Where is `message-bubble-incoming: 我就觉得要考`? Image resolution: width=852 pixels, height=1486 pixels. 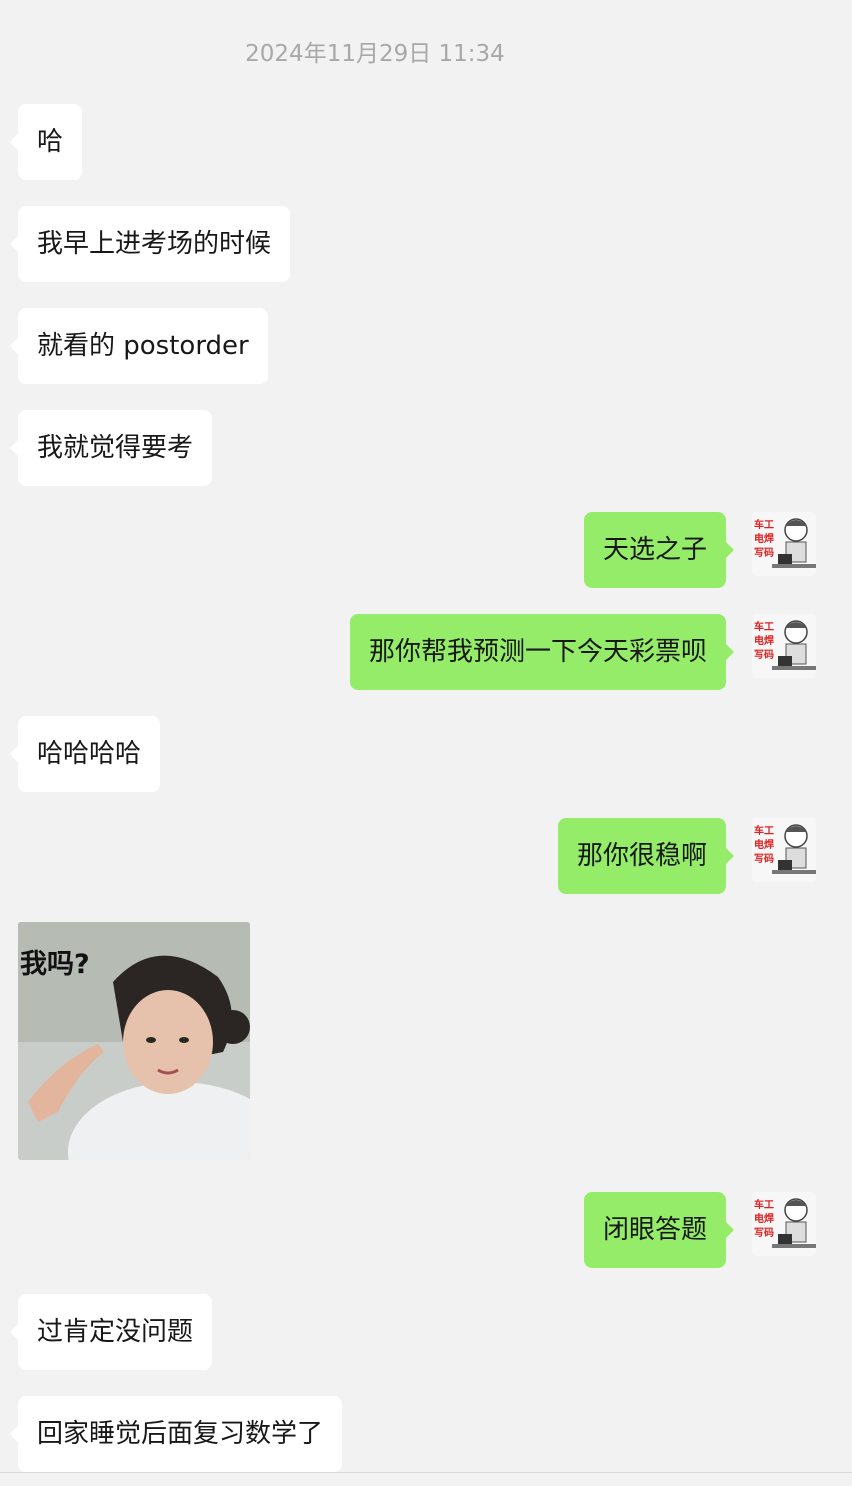
message-bubble-incoming: 我就觉得要考 is located at coordinates (111, 448).